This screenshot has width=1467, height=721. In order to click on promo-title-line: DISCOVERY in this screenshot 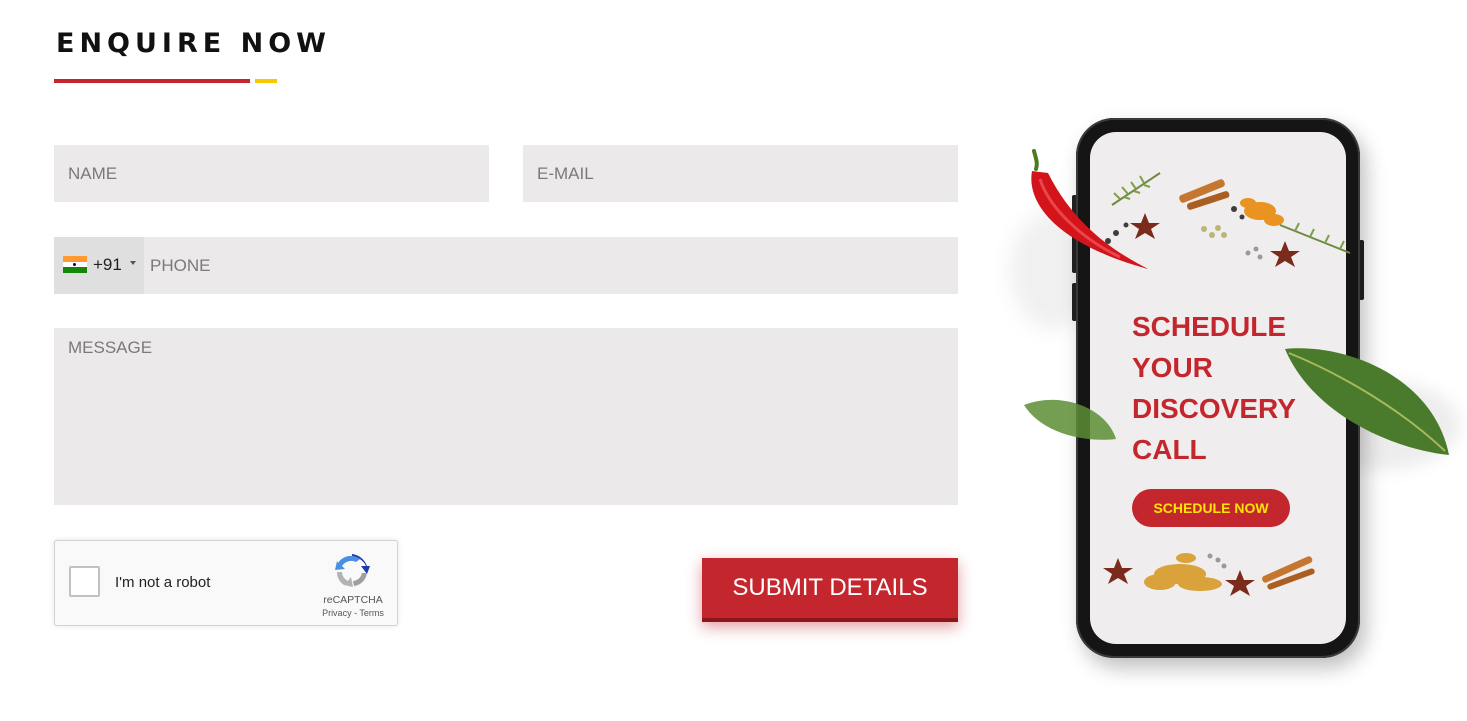, I will do `click(1214, 408)`.